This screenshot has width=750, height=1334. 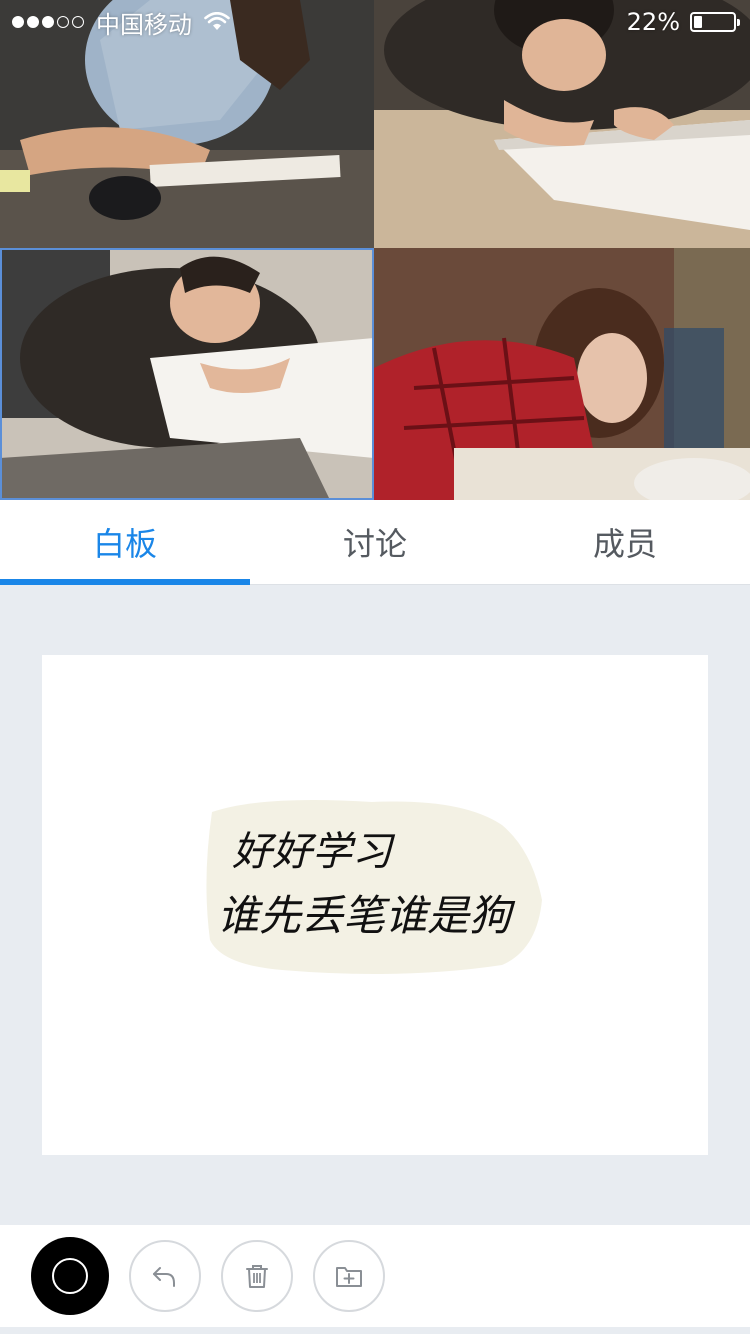 I want to click on whiteboard-toolbar, so click(x=375, y=1276).